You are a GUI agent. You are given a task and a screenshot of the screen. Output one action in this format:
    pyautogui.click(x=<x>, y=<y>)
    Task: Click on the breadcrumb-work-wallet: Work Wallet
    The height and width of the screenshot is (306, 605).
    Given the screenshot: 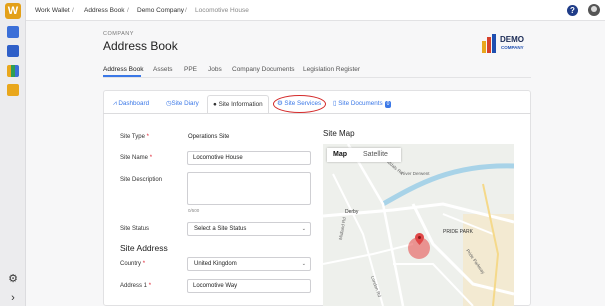 What is the action you would take?
    pyautogui.click(x=52, y=10)
    